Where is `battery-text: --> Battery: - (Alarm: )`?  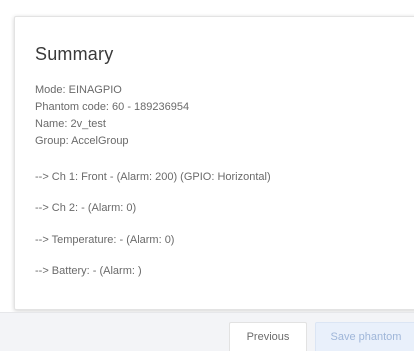 battery-text: --> Battery: - (Alarm: ) is located at coordinates (88, 271).